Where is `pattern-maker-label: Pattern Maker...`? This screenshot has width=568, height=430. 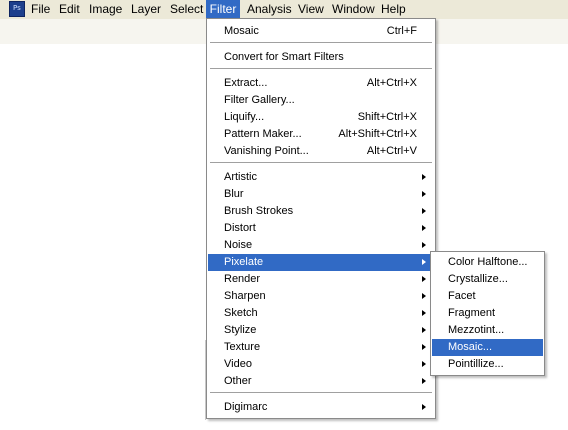
pattern-maker-label: Pattern Maker... is located at coordinates (263, 134).